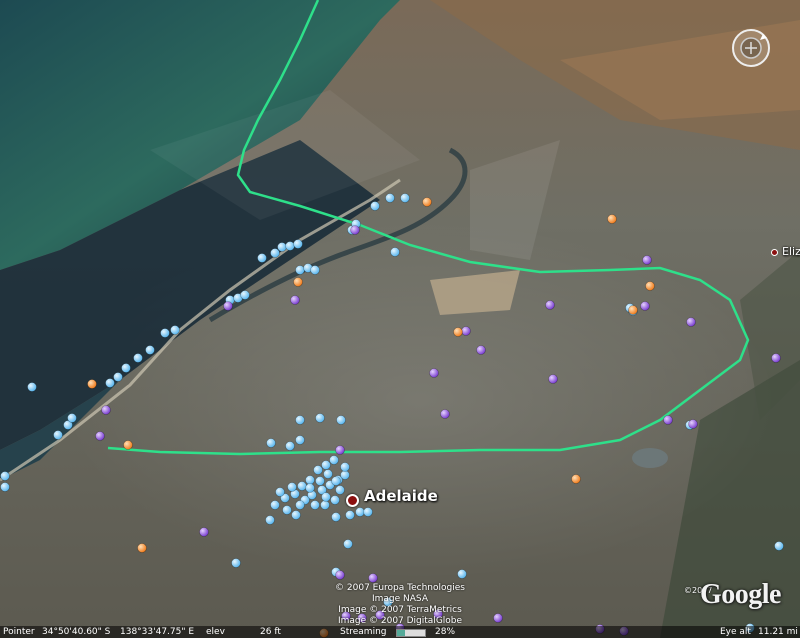 The height and width of the screenshot is (638, 800). I want to click on city-marker-elizabeth, so click(774, 252).